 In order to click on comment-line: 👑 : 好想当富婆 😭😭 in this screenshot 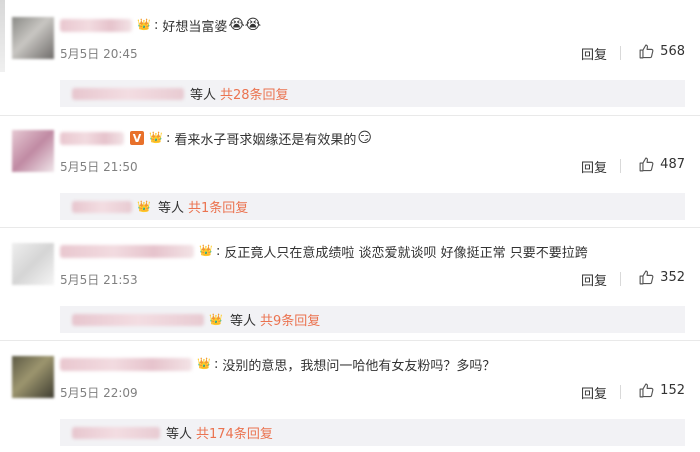, I will do `click(160, 25)`.